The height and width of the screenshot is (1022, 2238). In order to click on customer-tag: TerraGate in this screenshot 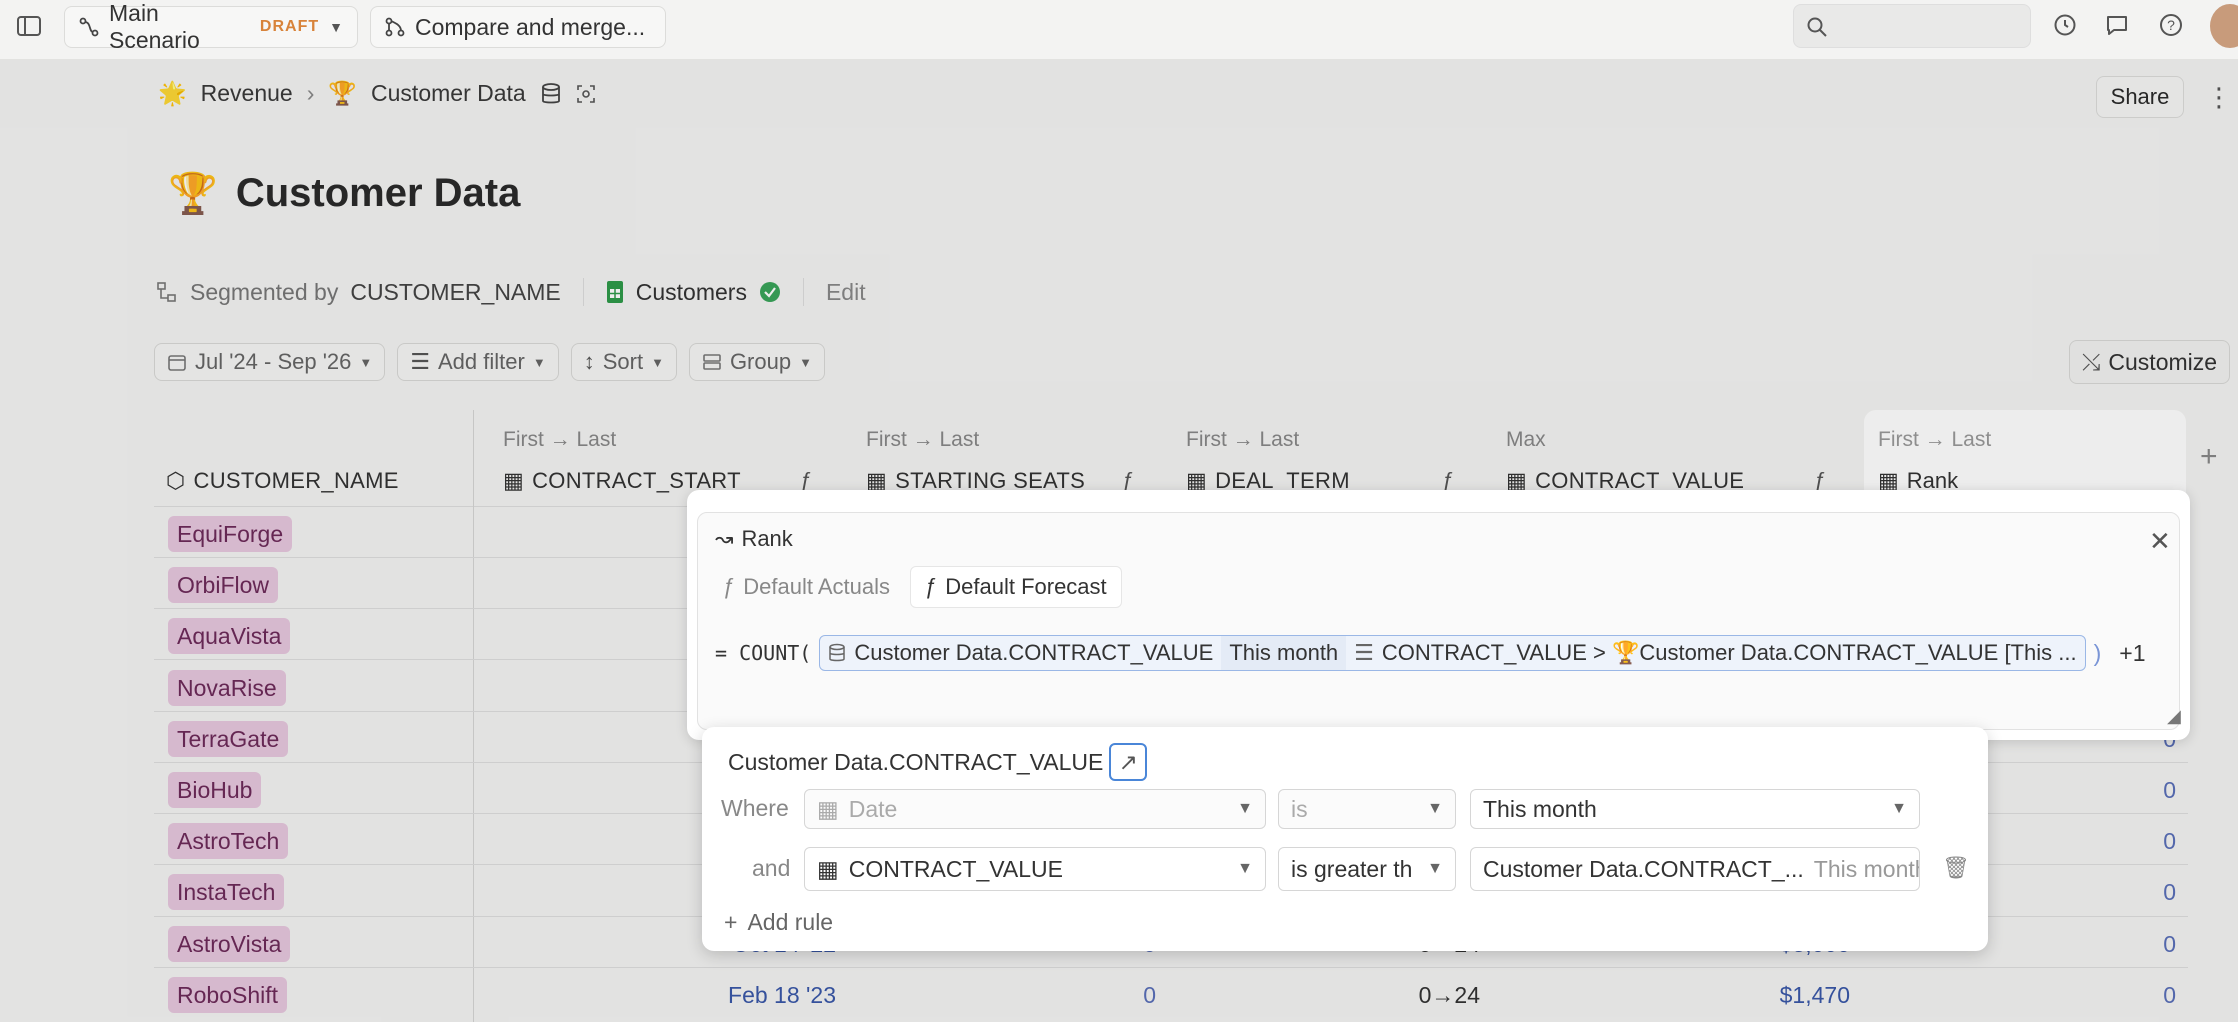, I will do `click(228, 739)`.